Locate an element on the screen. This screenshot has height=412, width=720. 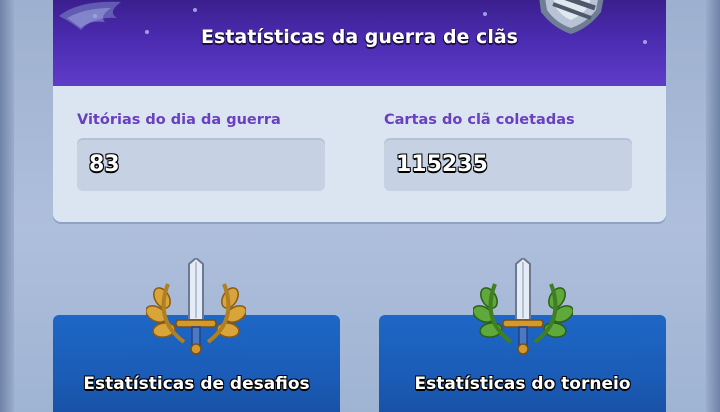
clan-cards-collected-stat: Cartas do clã coletadas 115235 is located at coordinates (508, 151).